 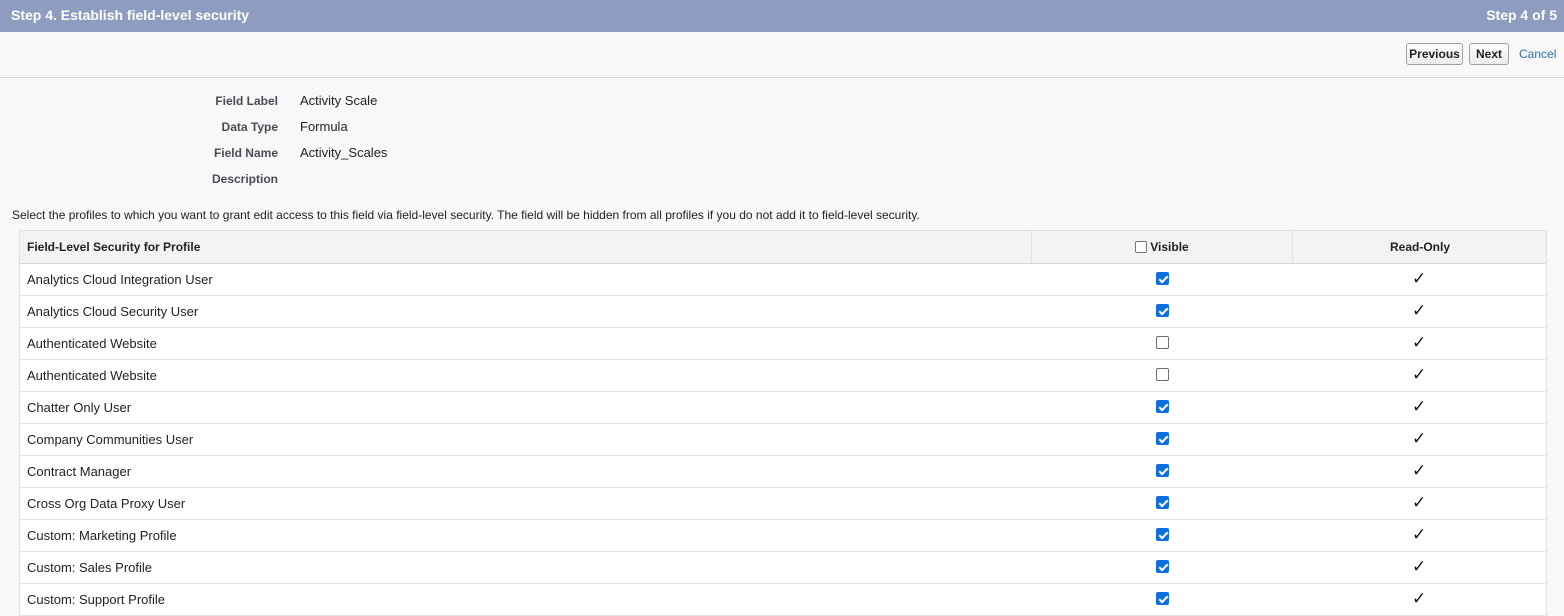 I want to click on profile-name: Analytics Cloud Integration User, so click(x=120, y=279).